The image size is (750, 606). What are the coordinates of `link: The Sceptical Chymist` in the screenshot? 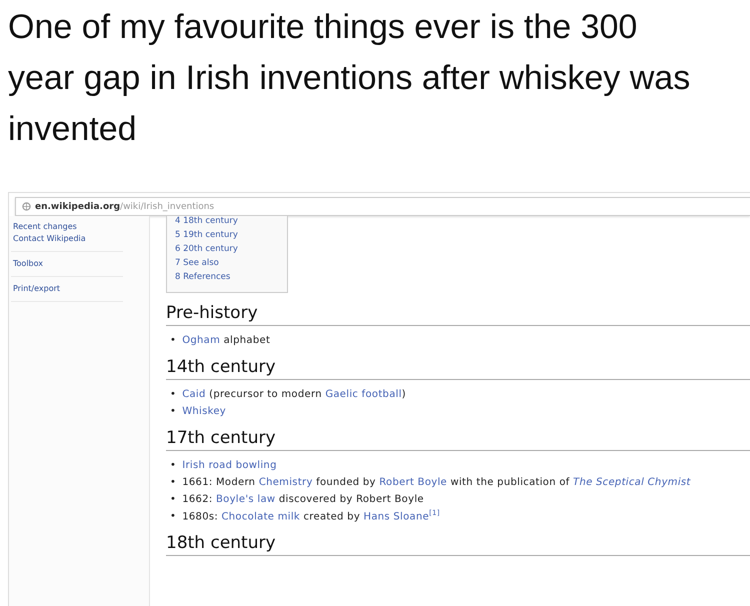 It's located at (632, 482).